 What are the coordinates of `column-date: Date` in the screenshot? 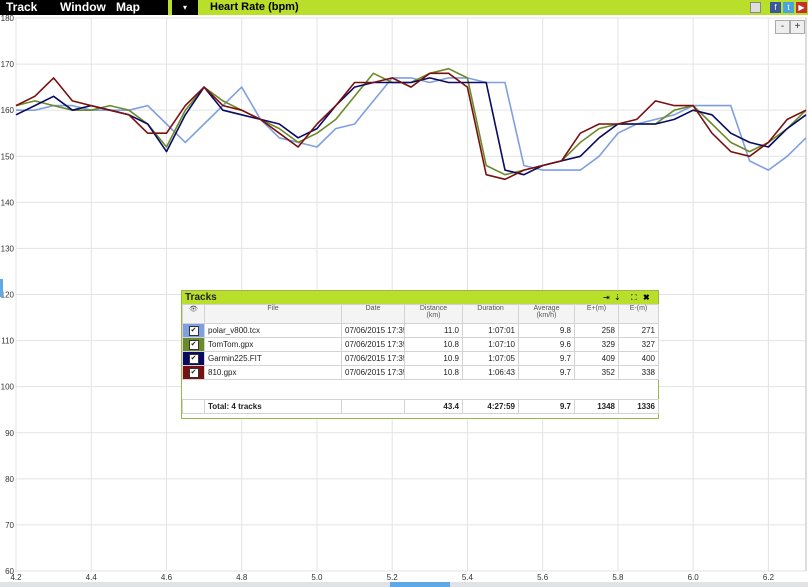 It's located at (373, 314).